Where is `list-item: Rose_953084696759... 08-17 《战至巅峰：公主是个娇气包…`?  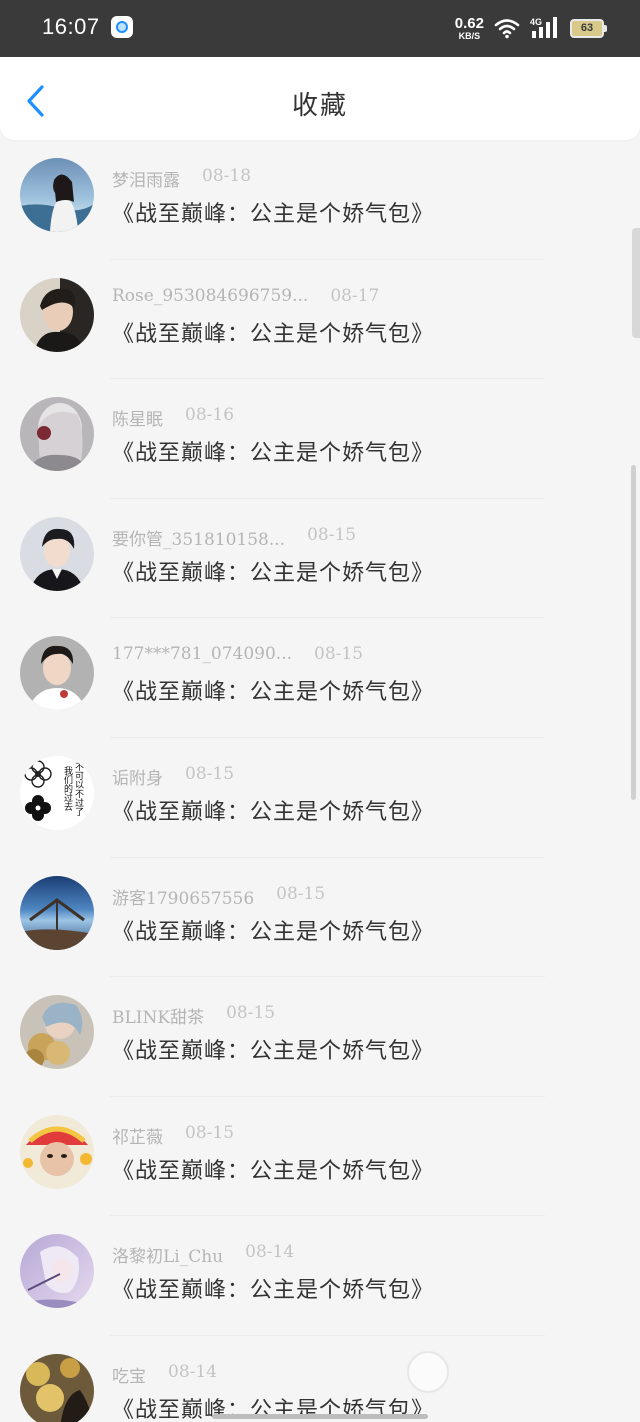
list-item: Rose_953084696759... 08-17 《战至巅峰：公主是个娇气包… is located at coordinates (320, 320).